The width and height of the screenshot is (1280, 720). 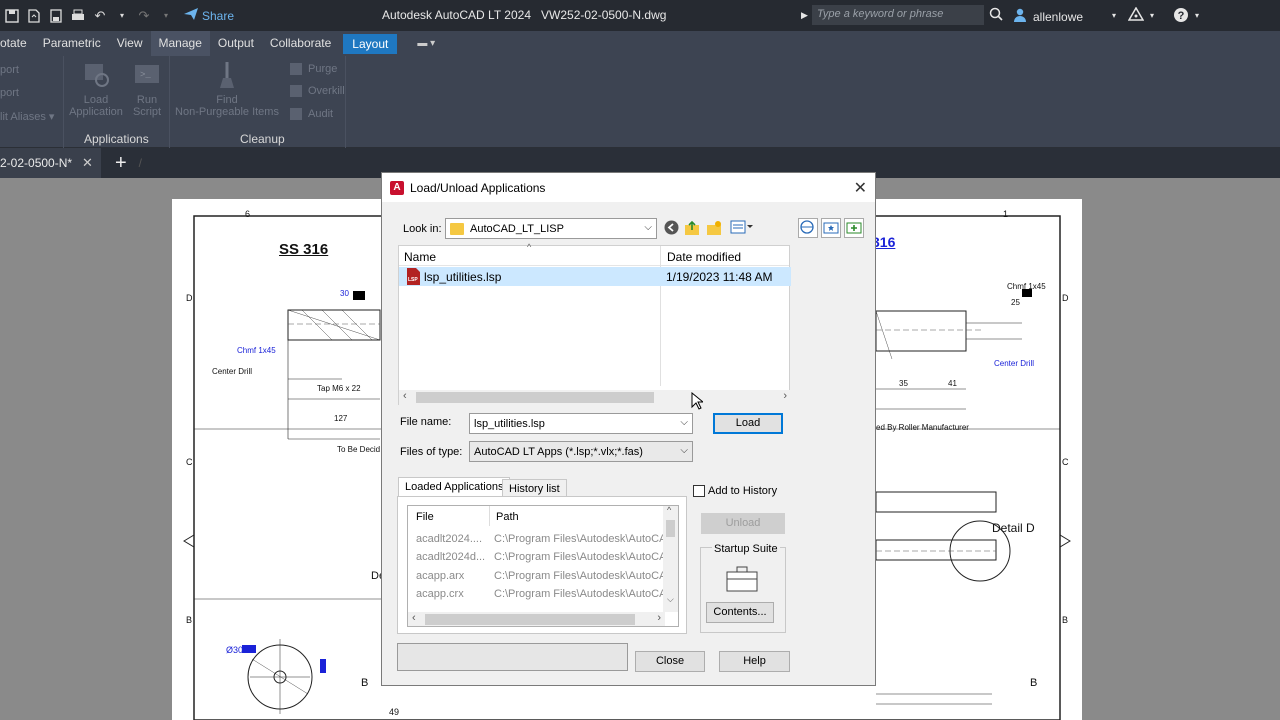 What do you see at coordinates (860, 188) in the screenshot?
I see `close-icon: ✕` at bounding box center [860, 188].